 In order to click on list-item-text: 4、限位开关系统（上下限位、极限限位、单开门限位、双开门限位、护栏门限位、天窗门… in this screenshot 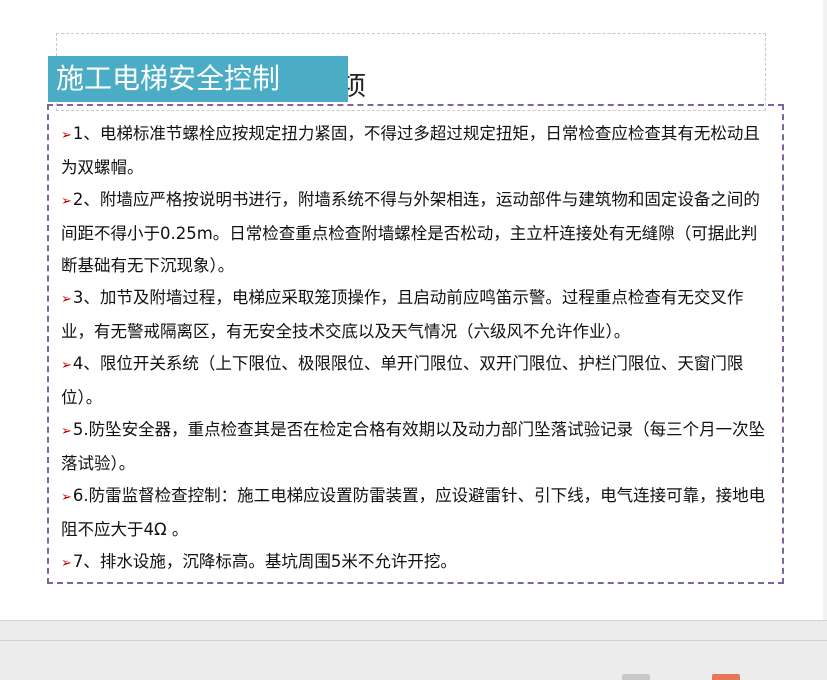, I will do `click(402, 380)`.